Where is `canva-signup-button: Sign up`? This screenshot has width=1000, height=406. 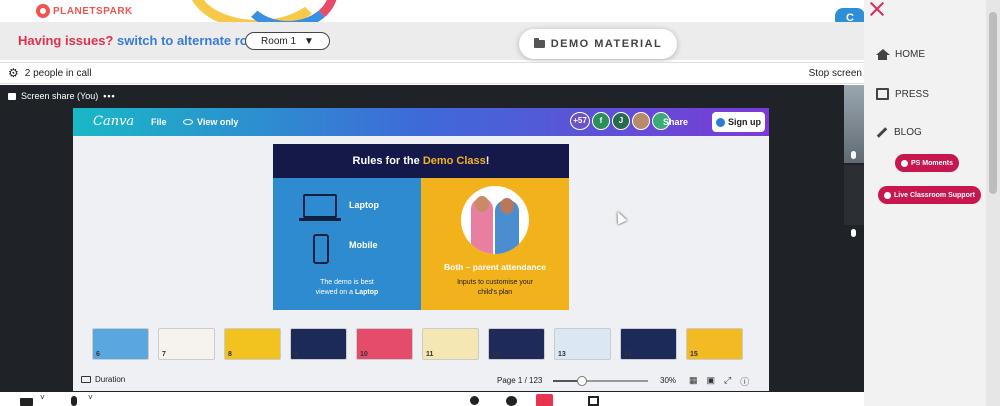 canva-signup-button: Sign up is located at coordinates (738, 122).